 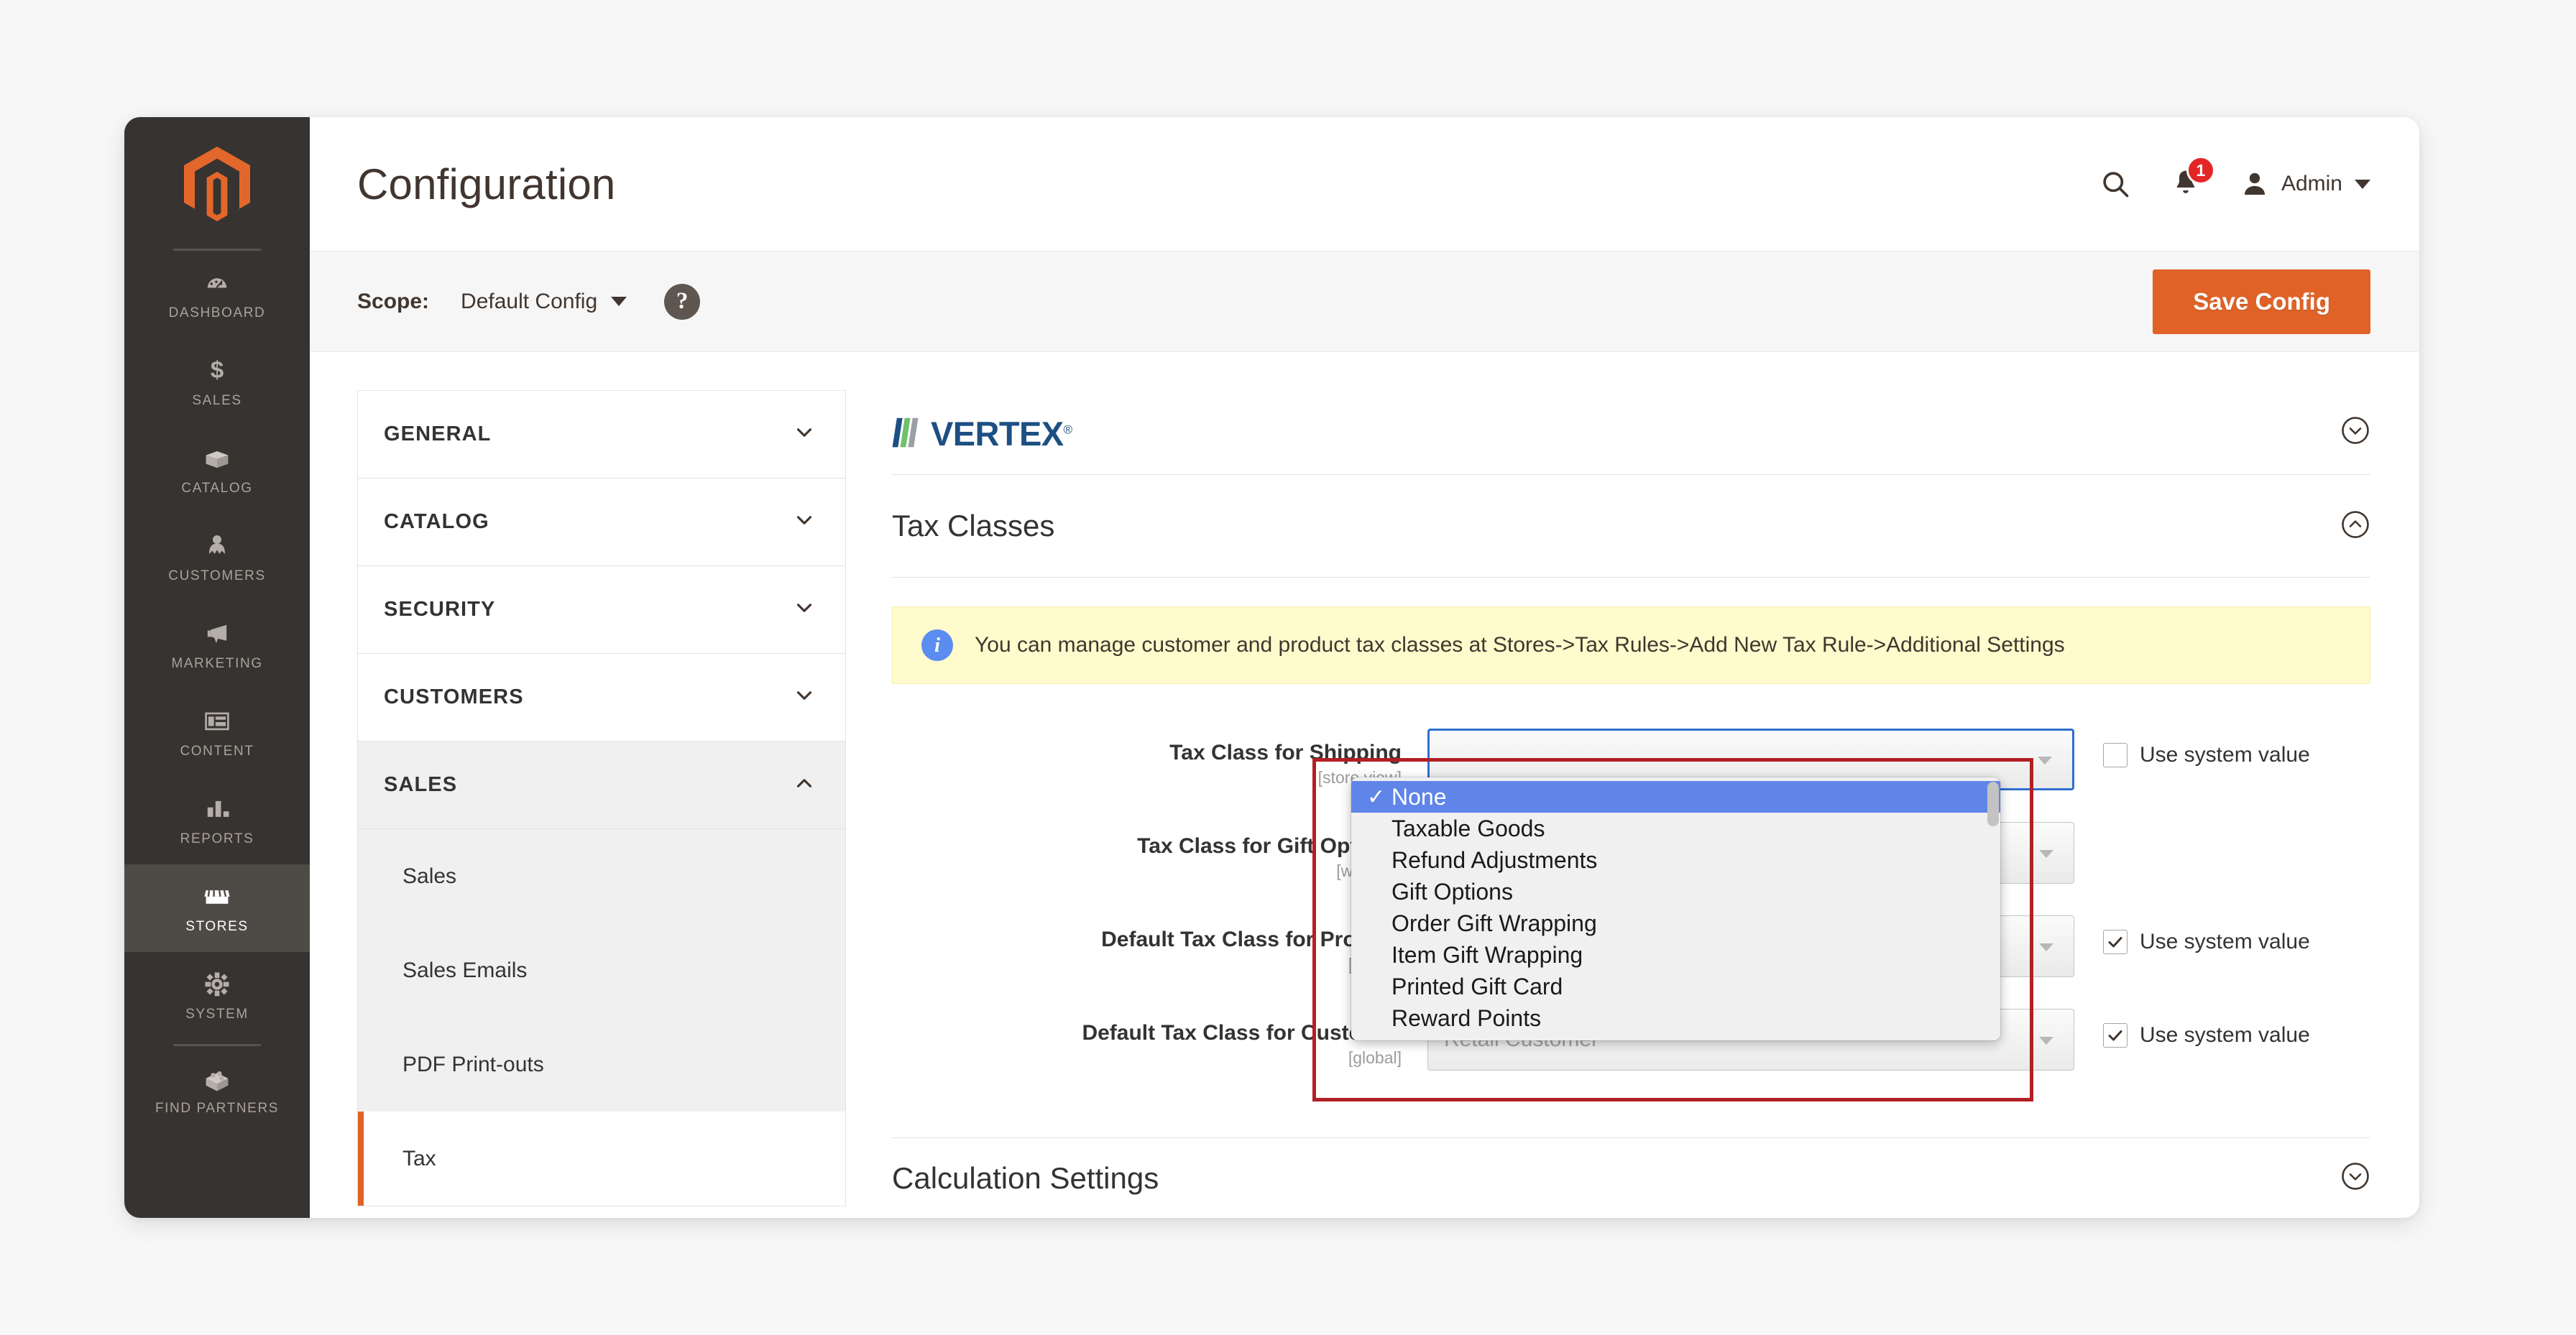 I want to click on layout-page-icon, so click(x=217, y=721).